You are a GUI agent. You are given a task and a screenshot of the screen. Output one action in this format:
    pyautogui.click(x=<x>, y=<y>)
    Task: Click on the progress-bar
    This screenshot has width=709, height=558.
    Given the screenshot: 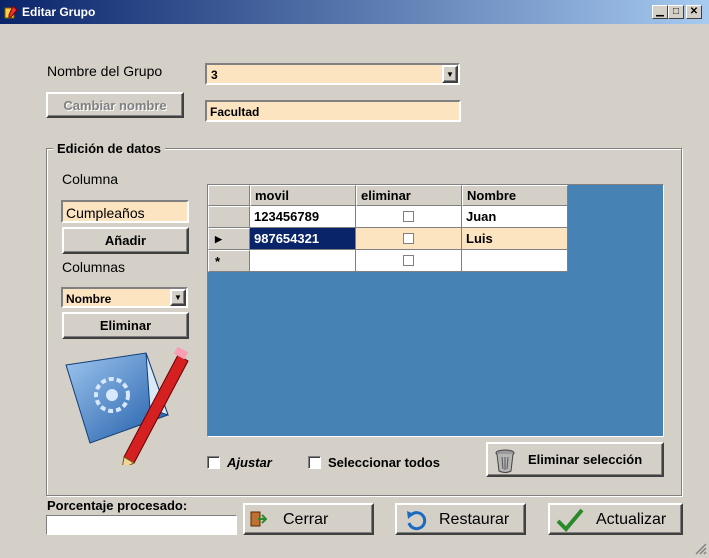 What is the action you would take?
    pyautogui.click(x=141, y=525)
    